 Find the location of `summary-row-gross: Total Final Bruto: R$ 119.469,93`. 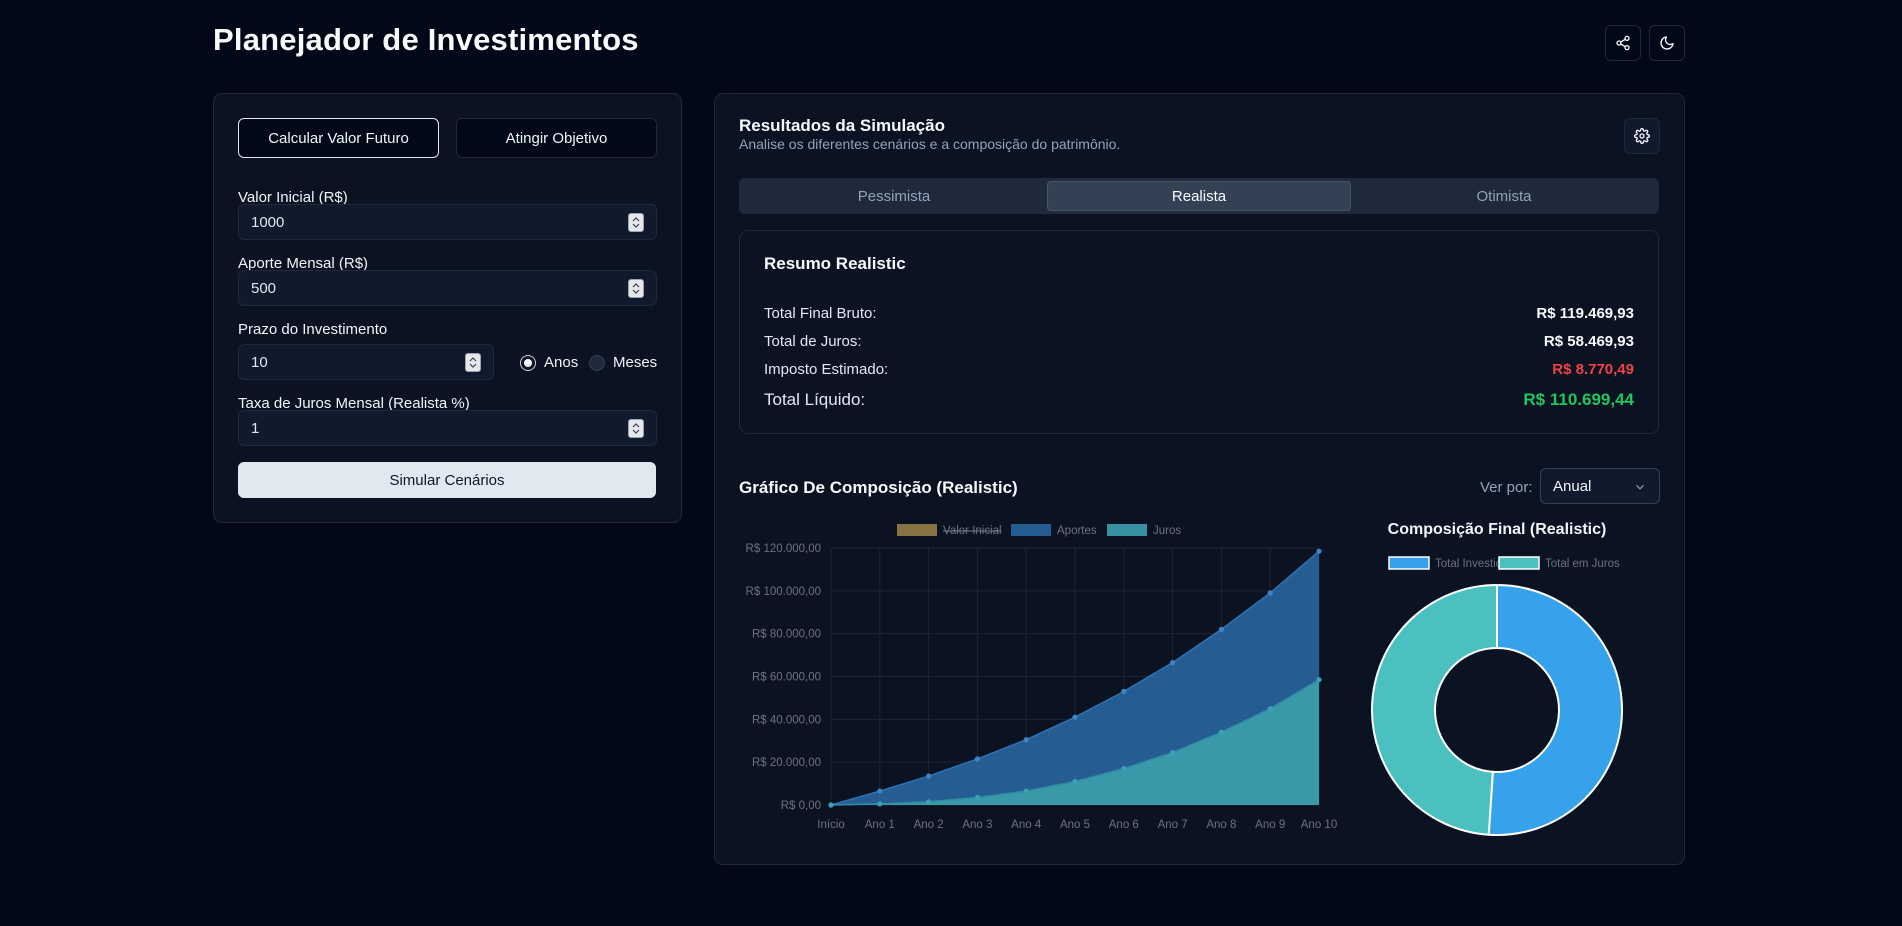

summary-row-gross: Total Final Bruto: R$ 119.469,93 is located at coordinates (1199, 313).